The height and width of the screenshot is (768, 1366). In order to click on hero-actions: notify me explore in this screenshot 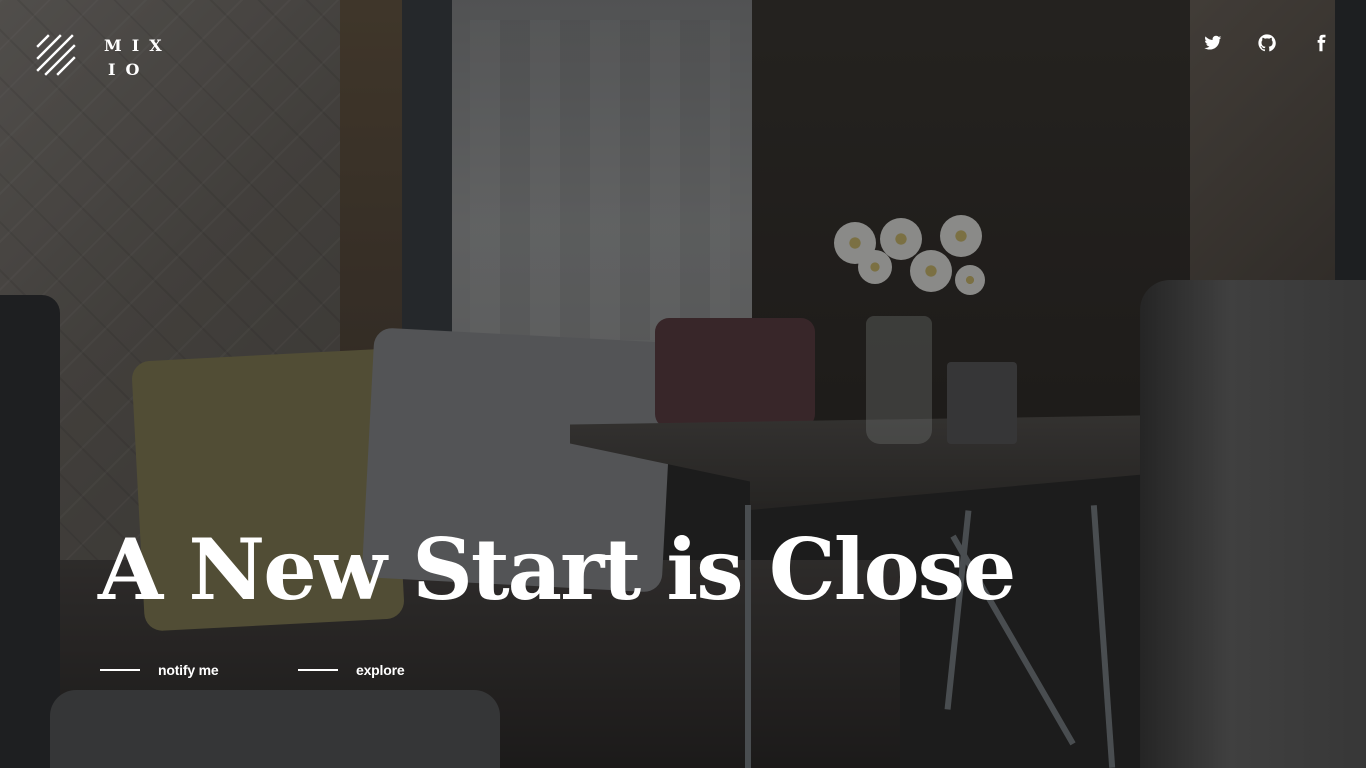, I will do `click(298, 670)`.